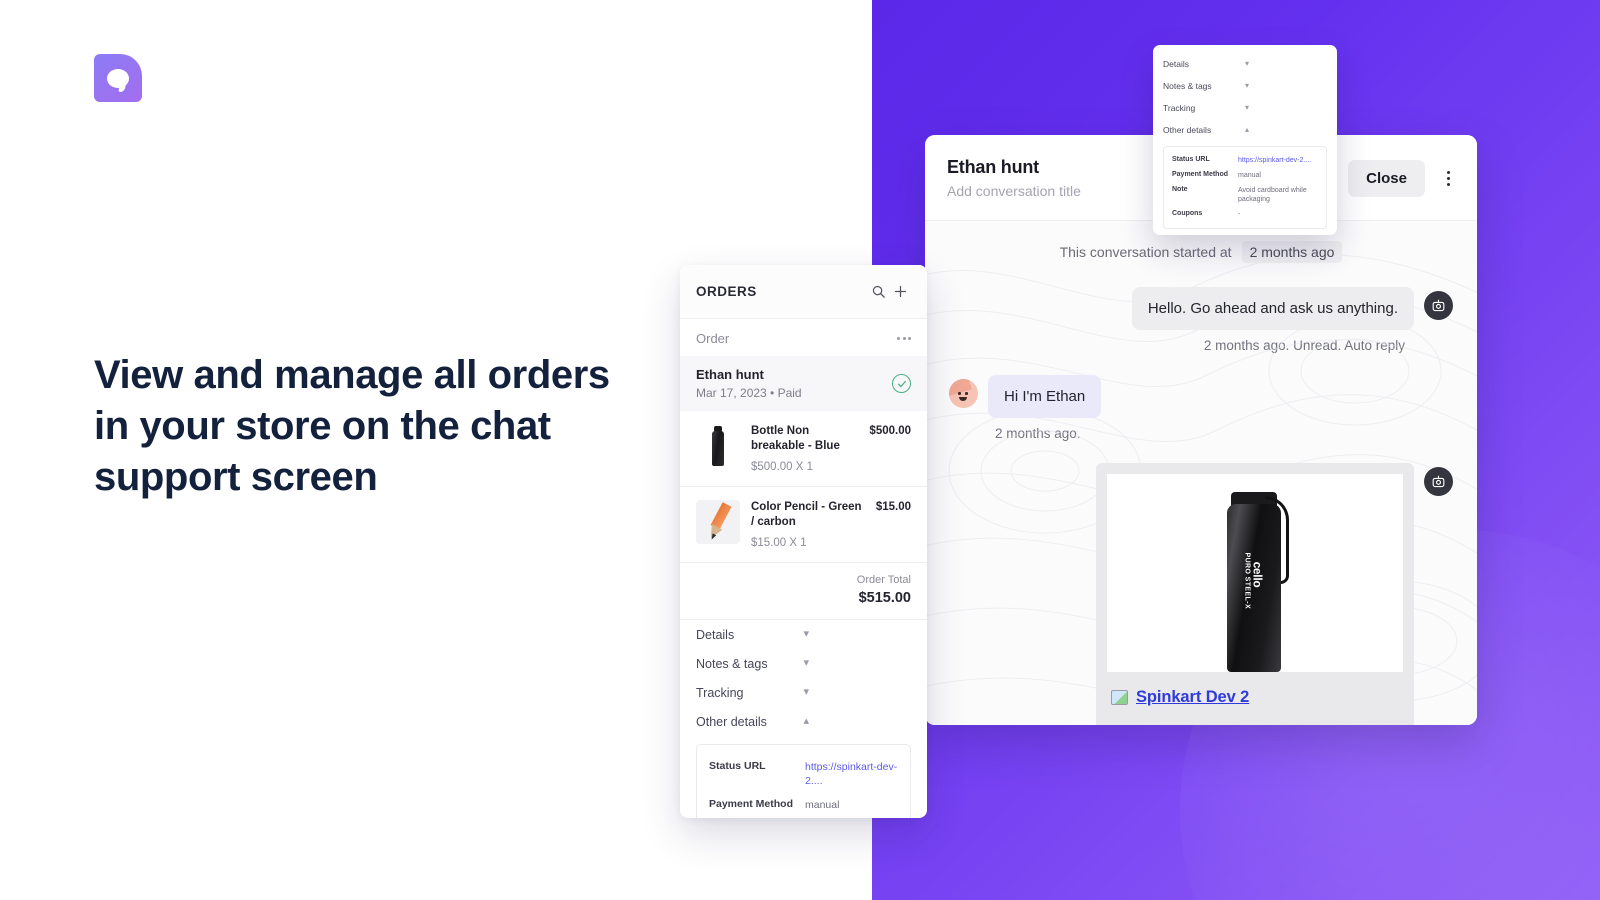 The width and height of the screenshot is (1600, 900). What do you see at coordinates (884, 598) in the screenshot?
I see `order-total-value: $515.00` at bounding box center [884, 598].